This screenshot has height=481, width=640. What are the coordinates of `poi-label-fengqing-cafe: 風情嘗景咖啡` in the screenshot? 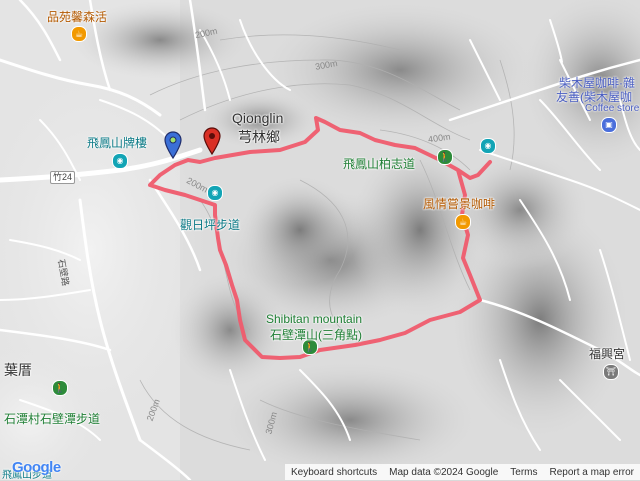 It's located at (459, 203).